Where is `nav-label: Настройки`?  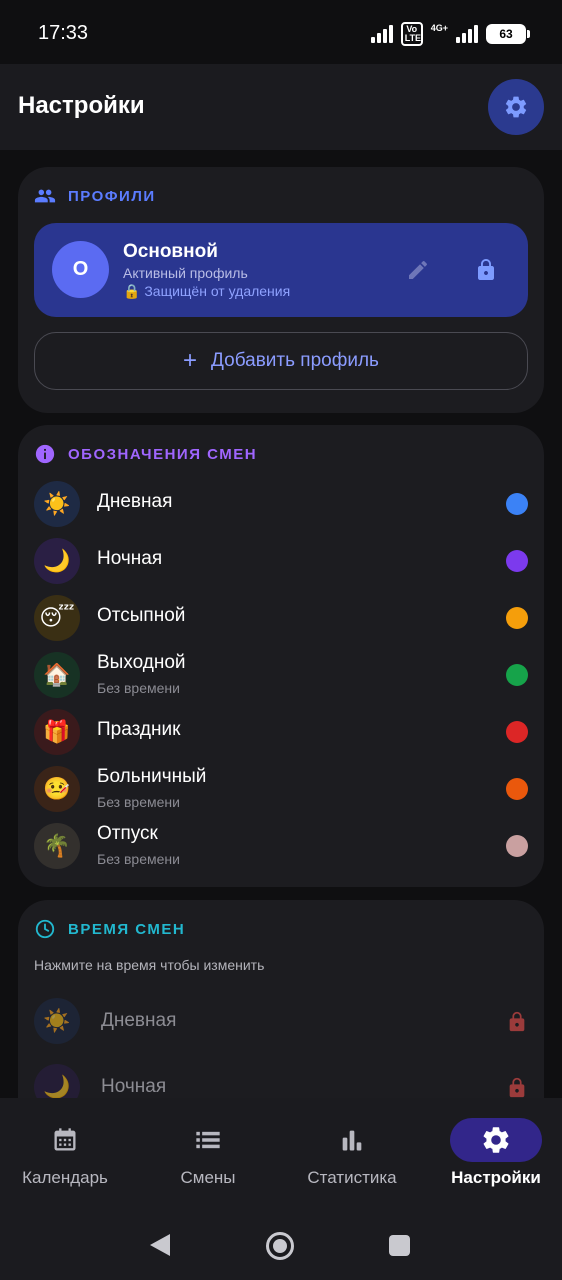 nav-label: Настройки is located at coordinates (496, 1177).